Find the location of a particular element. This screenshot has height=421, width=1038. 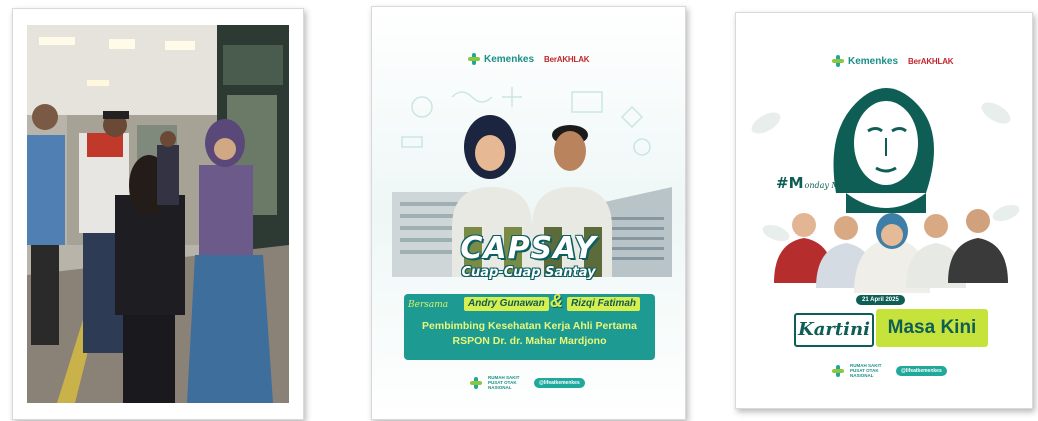

hashtag-monday-motivation: #Monday Motivation is located at coordinates (825, 183).